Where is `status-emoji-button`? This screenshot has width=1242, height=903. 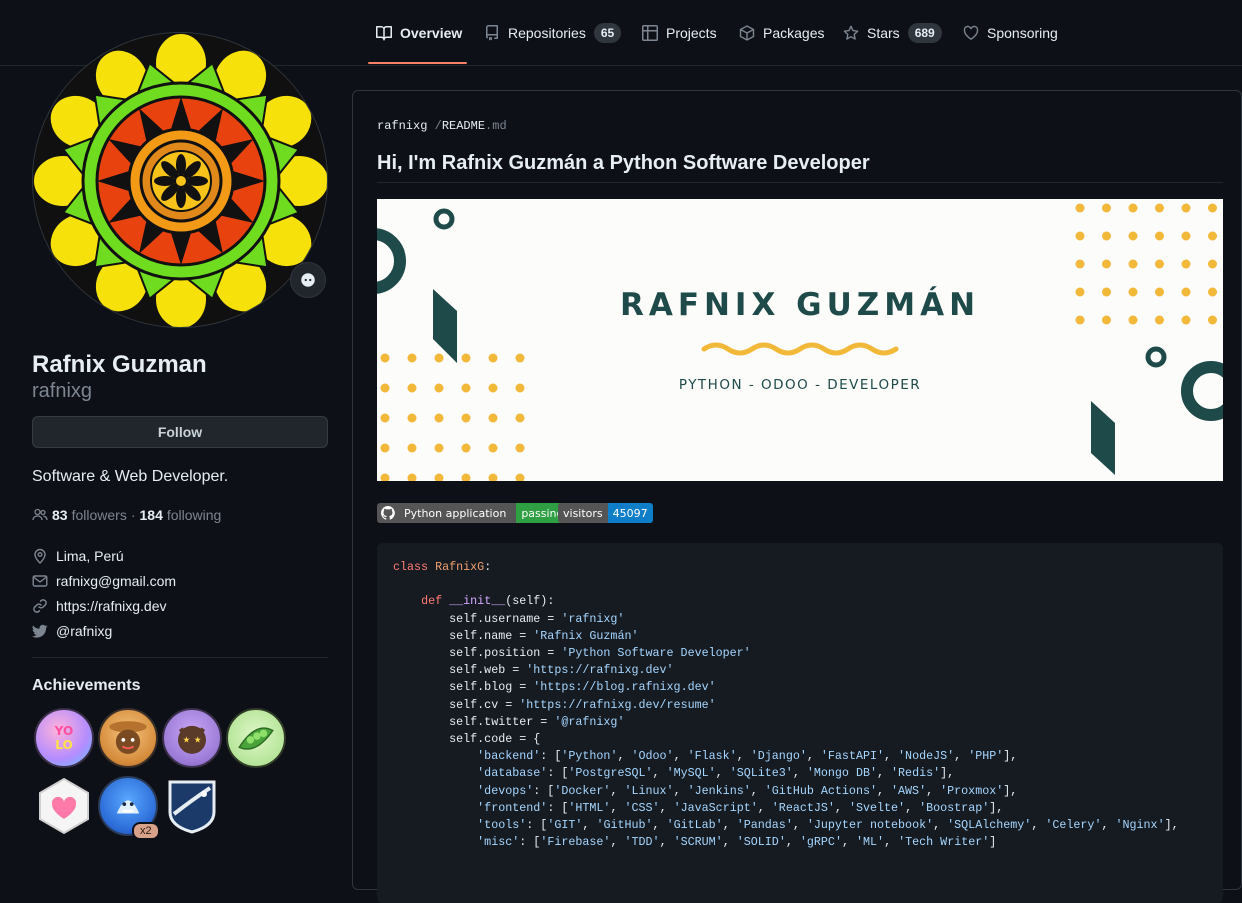 status-emoji-button is located at coordinates (308, 280).